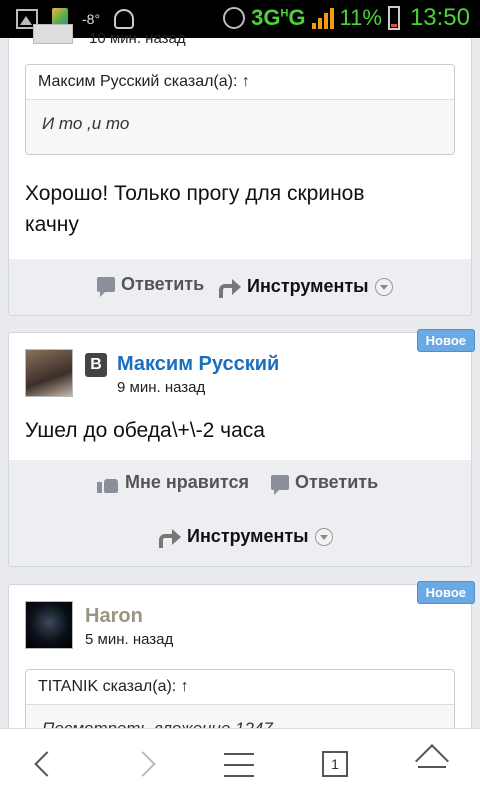  What do you see at coordinates (195, 209) in the screenshot?
I see `post-text: Хорошо! Только прогу для скринов качну` at bounding box center [195, 209].